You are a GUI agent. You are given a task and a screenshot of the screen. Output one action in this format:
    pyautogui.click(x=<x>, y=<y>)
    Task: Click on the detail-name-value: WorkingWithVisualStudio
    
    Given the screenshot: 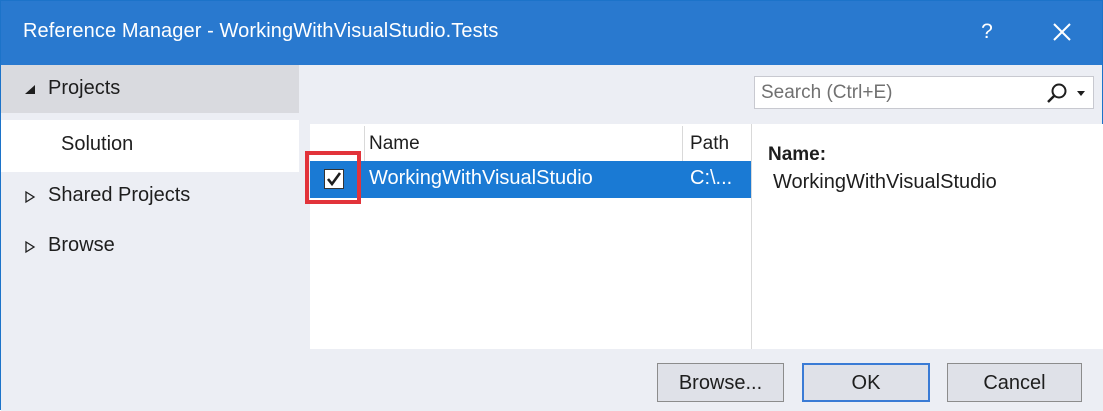 What is the action you would take?
    pyautogui.click(x=885, y=182)
    